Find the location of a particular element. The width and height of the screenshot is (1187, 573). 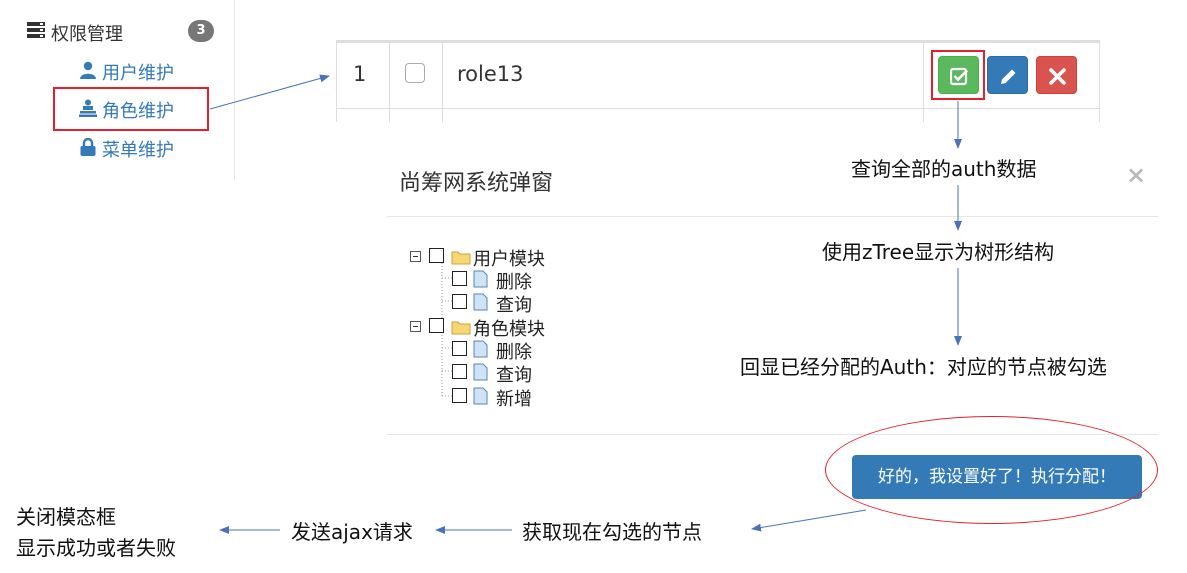

remove-icon is located at coordinates (1057, 76).